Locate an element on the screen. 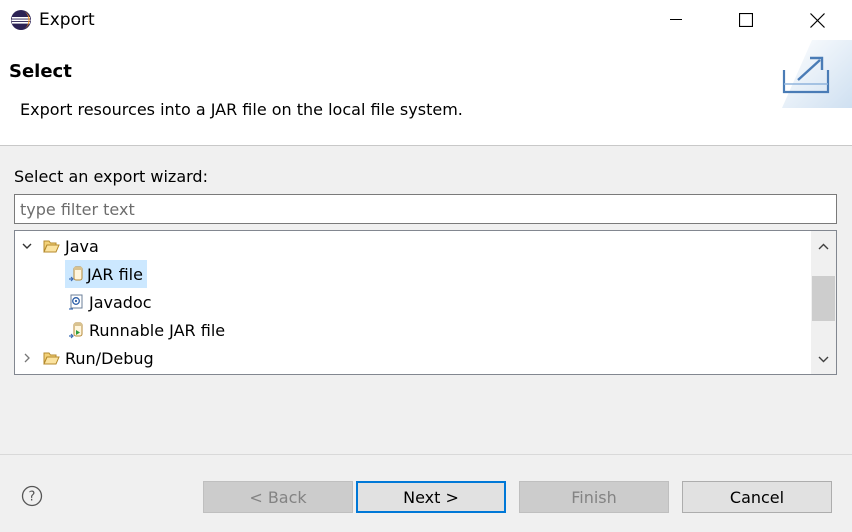 The image size is (852, 532). tree-item-label: Run/Debug is located at coordinates (109, 358).